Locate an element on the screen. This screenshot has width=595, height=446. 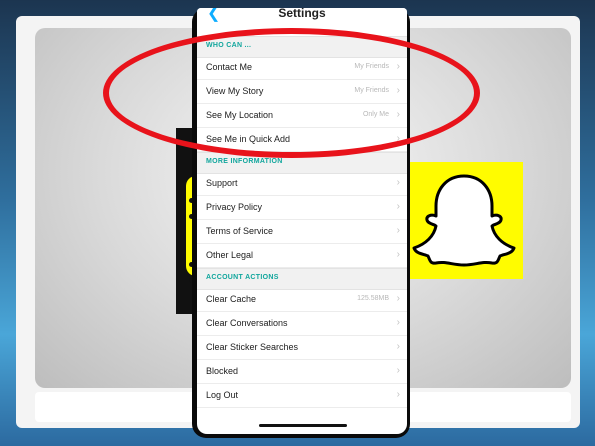
row-label: Clear Cache is located at coordinates (231, 299).